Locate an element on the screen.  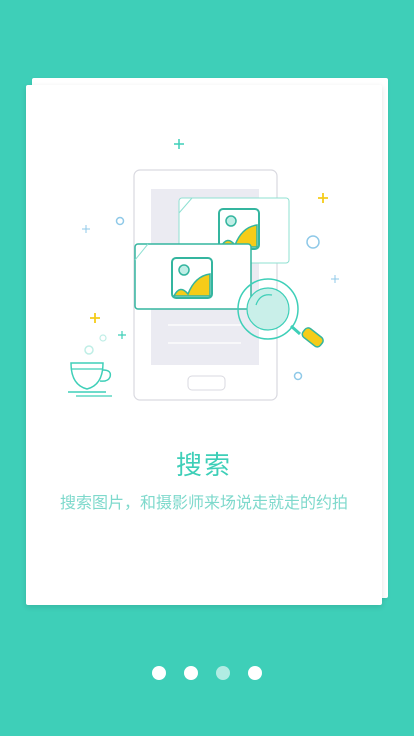
photo-card-front-icon is located at coordinates (193, 276).